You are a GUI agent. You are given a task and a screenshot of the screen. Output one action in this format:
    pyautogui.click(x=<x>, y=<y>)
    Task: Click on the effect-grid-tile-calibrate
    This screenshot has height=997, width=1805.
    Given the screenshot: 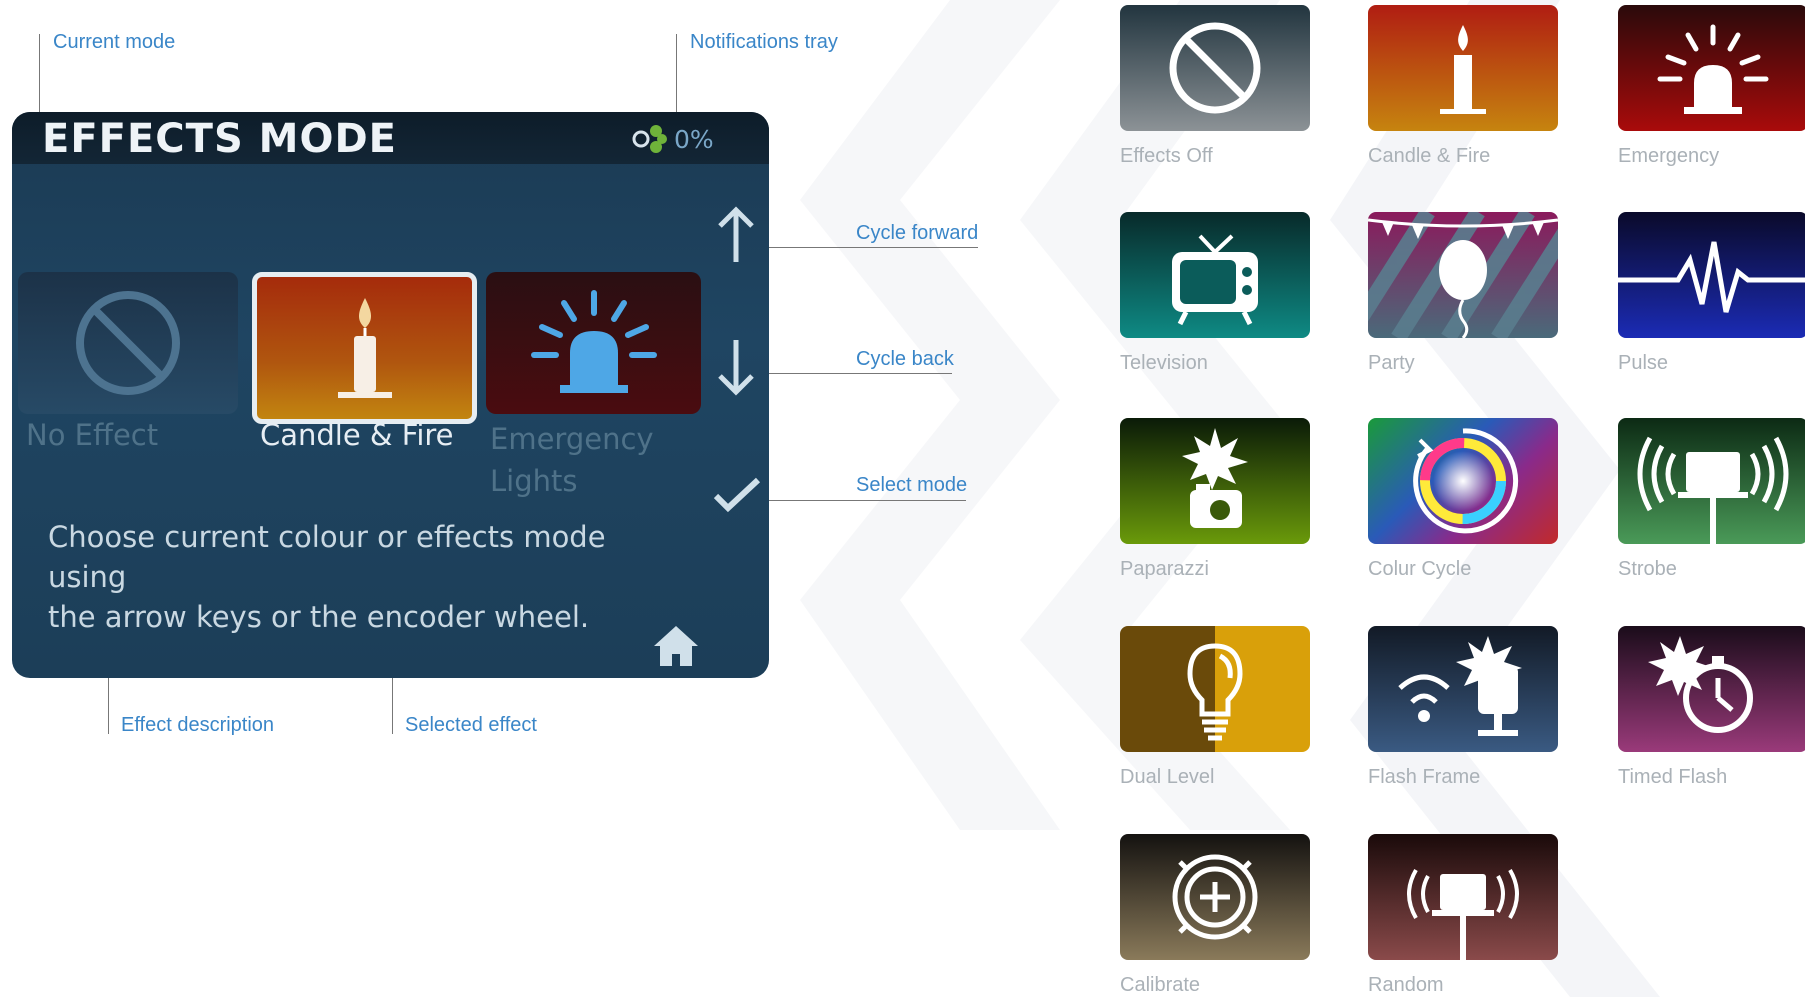 What is the action you would take?
    pyautogui.click(x=1215, y=897)
    